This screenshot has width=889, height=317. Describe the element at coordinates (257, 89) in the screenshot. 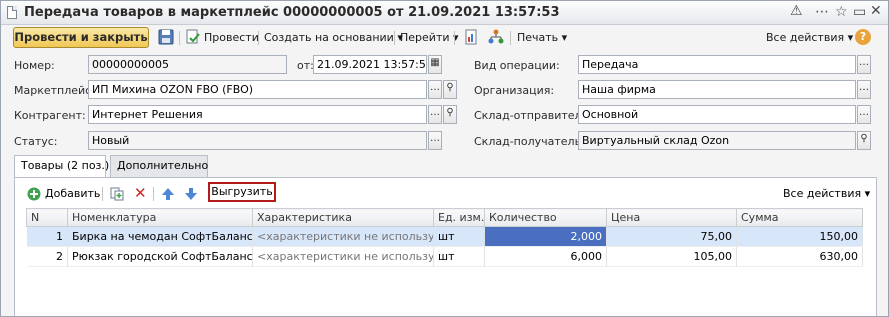

I see `marketplace-field: ИП Михина OZON FBO (FBO)` at that location.